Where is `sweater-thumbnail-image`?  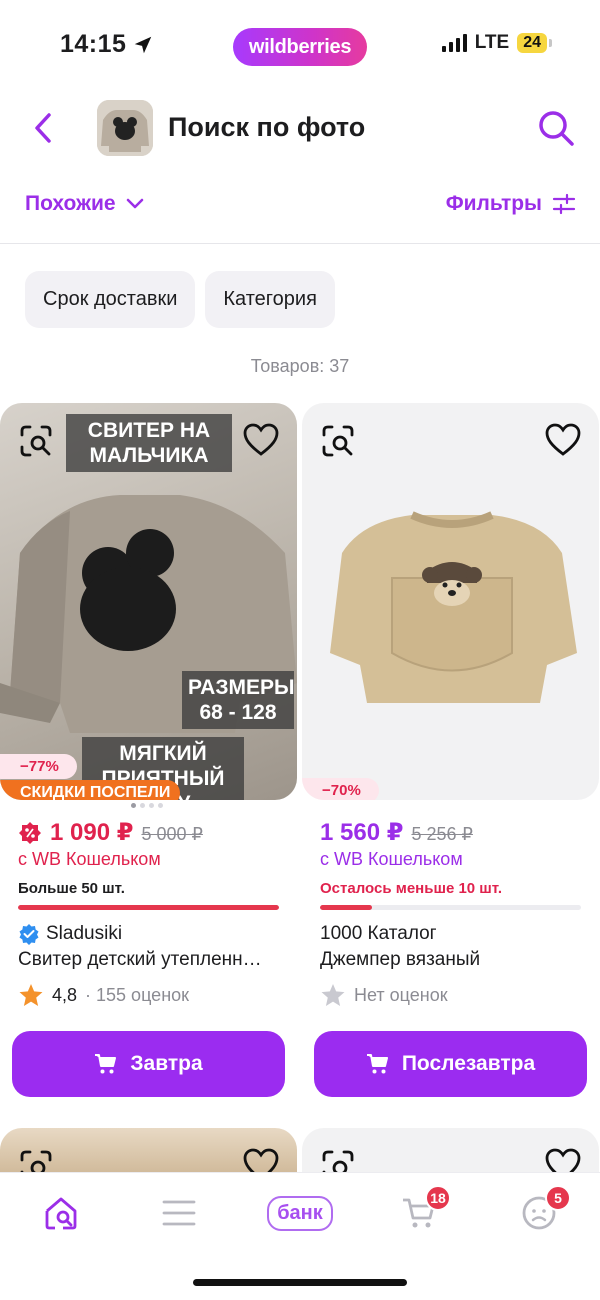 sweater-thumbnail-image is located at coordinates (125, 128).